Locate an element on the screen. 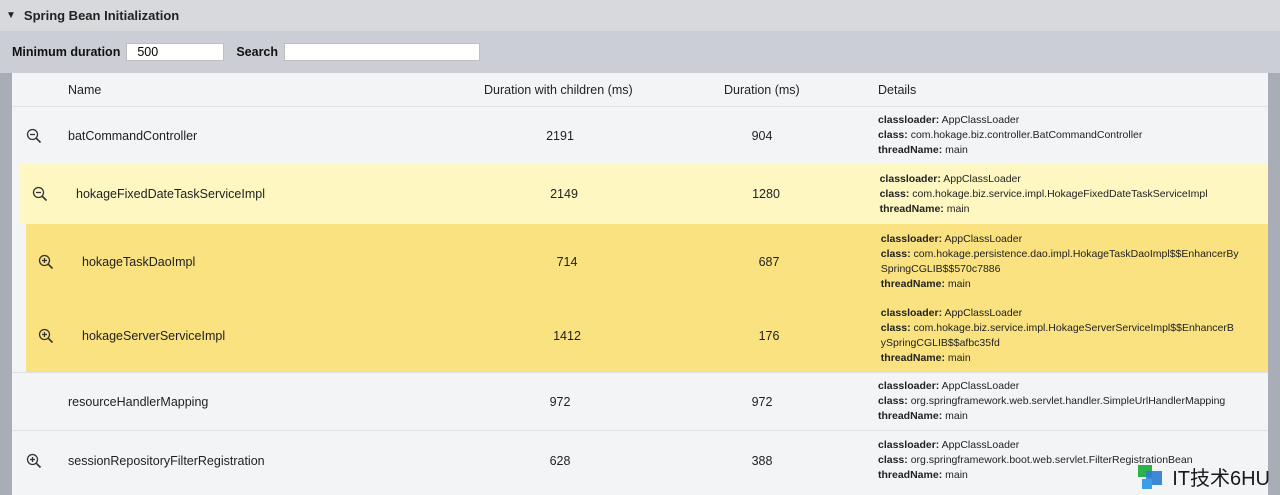  collapse-triangle-icon: ▼ is located at coordinates (11, 15).